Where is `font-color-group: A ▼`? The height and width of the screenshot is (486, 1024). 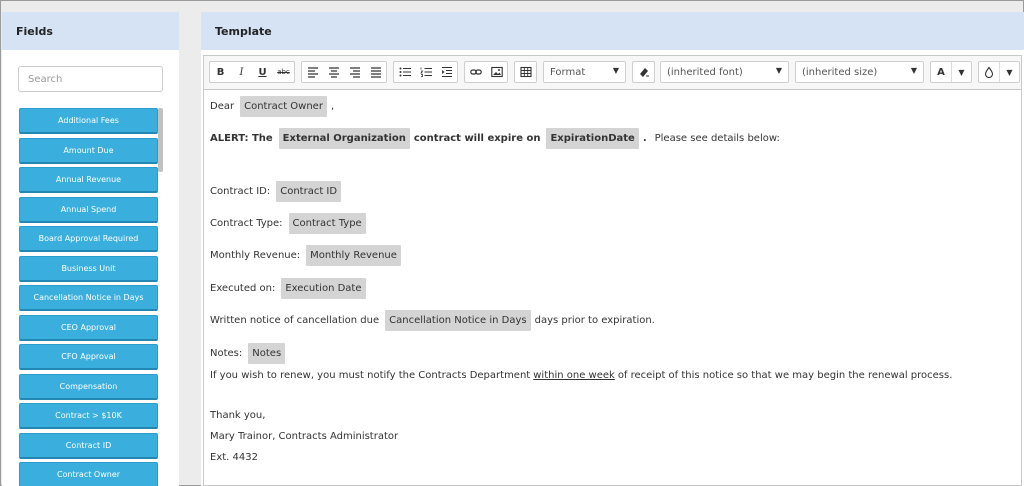 font-color-group: A ▼ is located at coordinates (951, 72).